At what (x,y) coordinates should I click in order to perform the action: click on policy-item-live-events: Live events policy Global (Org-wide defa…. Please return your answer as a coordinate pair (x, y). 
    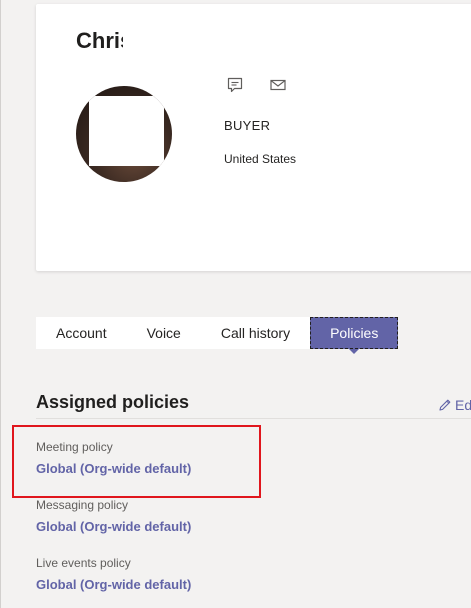
    Looking at the image, I should click on (113, 574).